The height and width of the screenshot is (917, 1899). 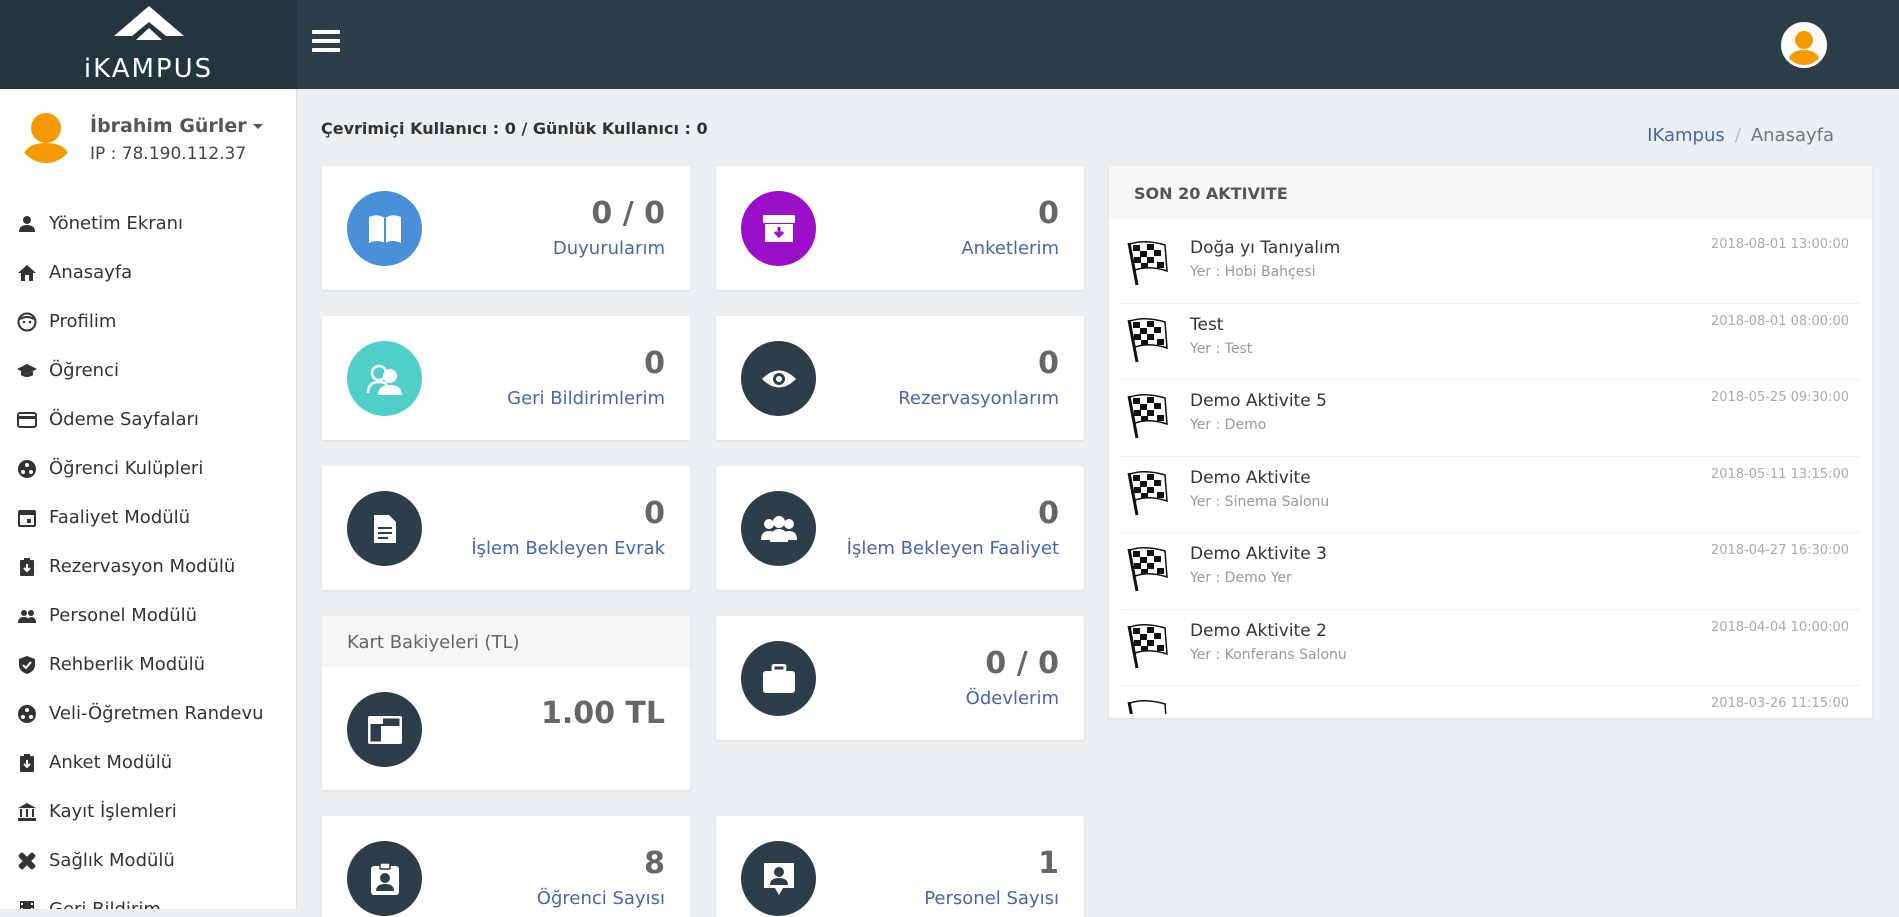 I want to click on card-ogrenci-sayisi: 8 Öğrenci Sayısı, so click(x=506, y=866).